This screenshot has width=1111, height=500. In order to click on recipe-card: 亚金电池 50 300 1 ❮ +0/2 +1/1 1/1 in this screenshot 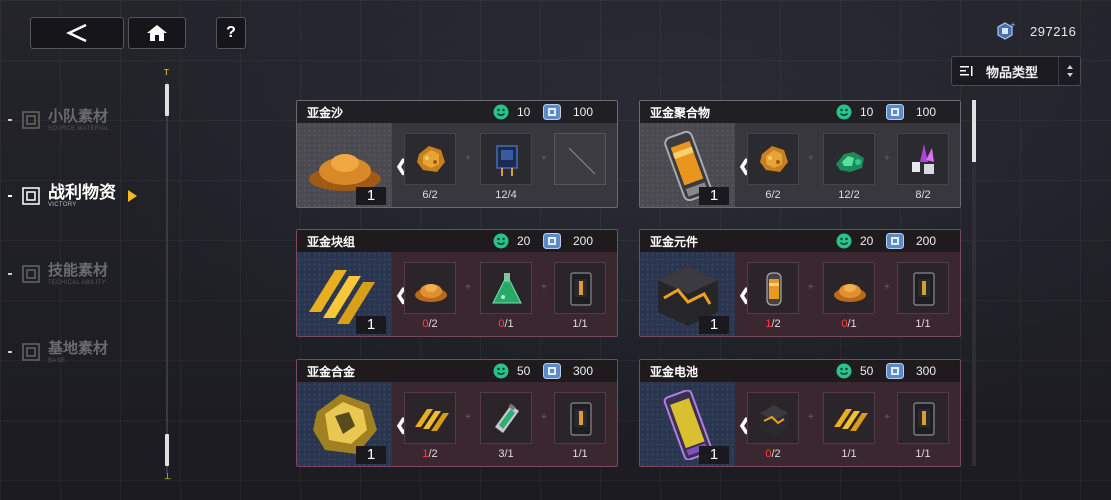, I will do `click(800, 413)`.